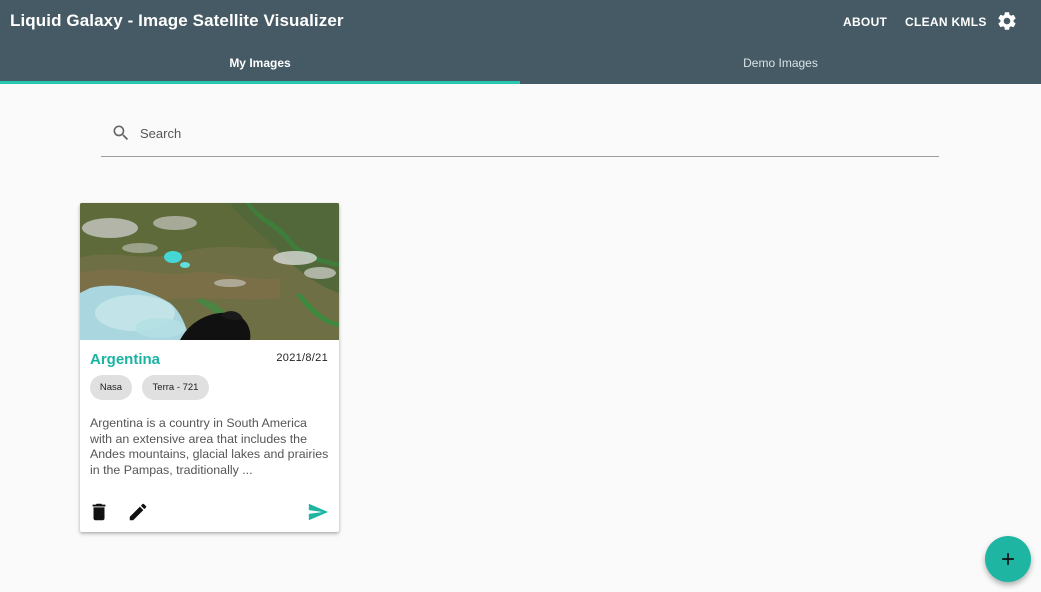  What do you see at coordinates (530, 133) in the screenshot?
I see `search-input` at bounding box center [530, 133].